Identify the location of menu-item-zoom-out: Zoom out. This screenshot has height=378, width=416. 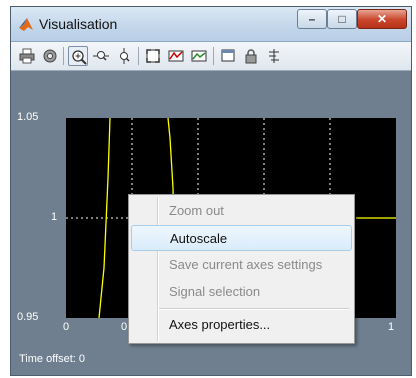
(241, 211).